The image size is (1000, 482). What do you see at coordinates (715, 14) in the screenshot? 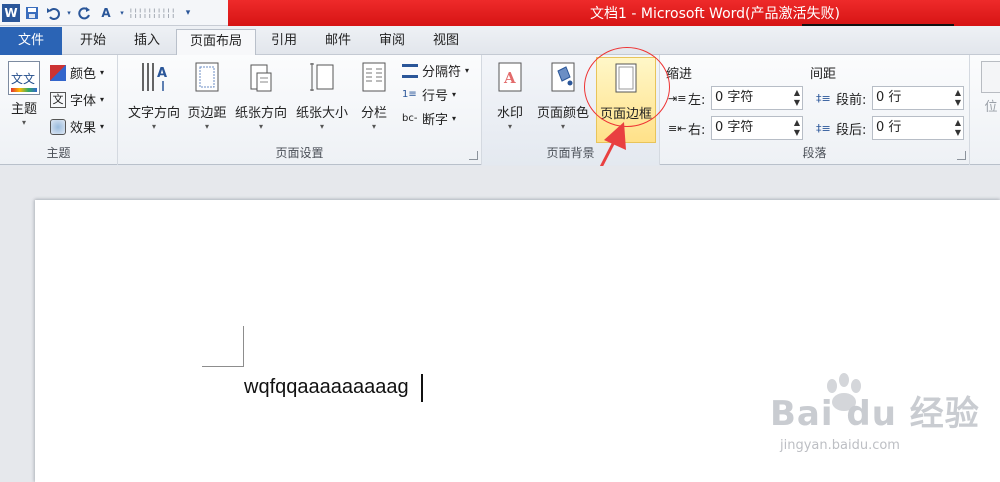
I see `window-title: 文档1 - Microsoft Word(产品激活失败)` at bounding box center [715, 14].